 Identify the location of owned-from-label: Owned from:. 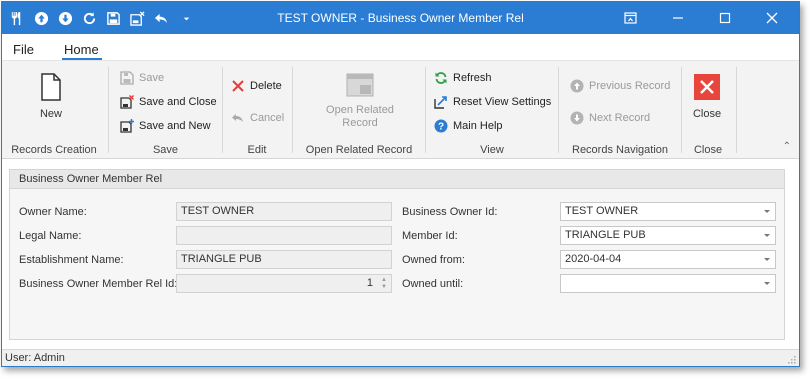
(433, 260).